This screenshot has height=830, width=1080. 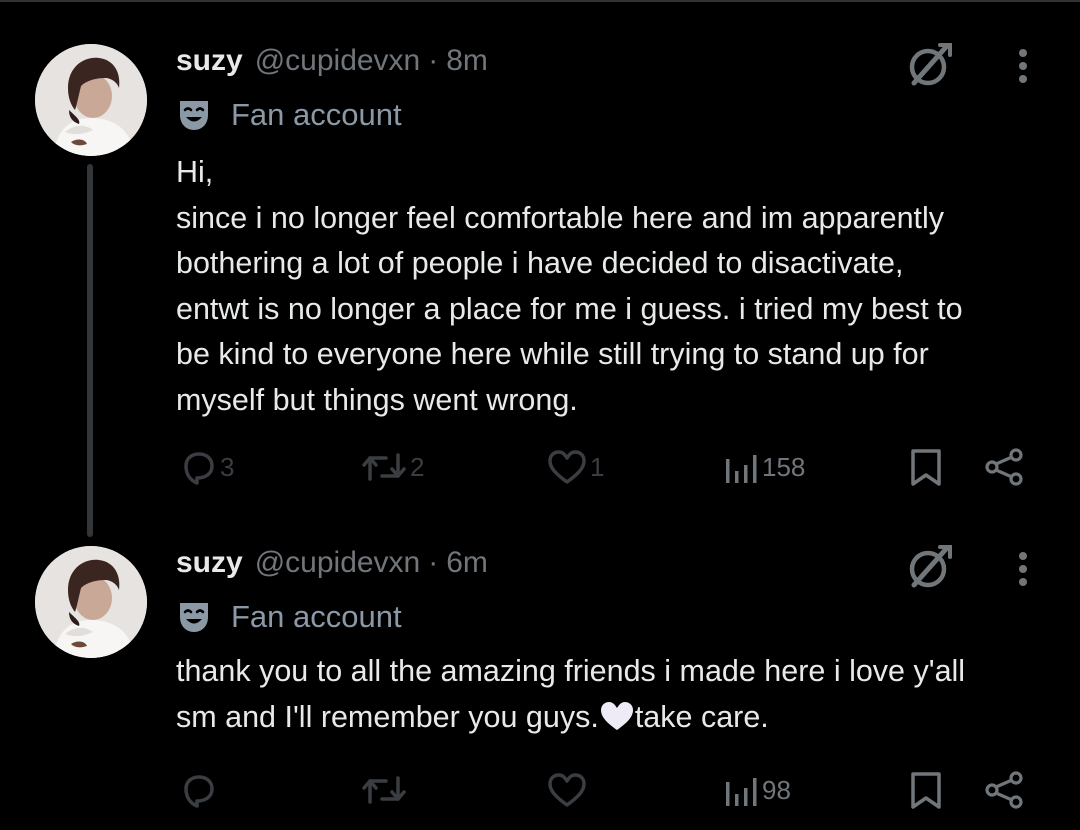 I want to click on tweet-text-fragment: sm and I'll remember you guys., so click(x=387, y=716).